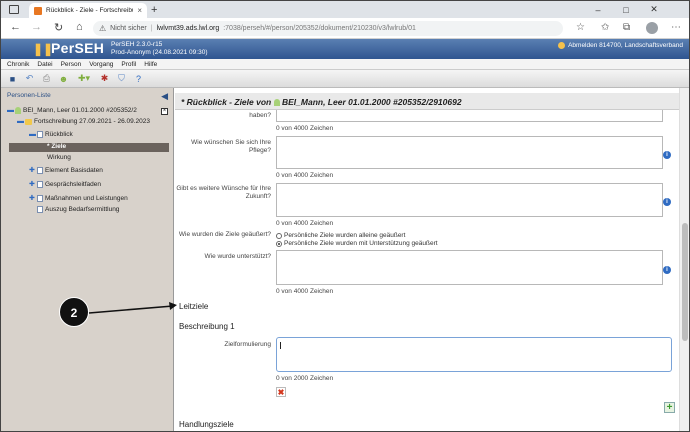 The width and height of the screenshot is (690, 432). Describe the element at coordinates (137, 44) in the screenshot. I see `version-line1: PerSEH 2.3.0-r15` at that location.